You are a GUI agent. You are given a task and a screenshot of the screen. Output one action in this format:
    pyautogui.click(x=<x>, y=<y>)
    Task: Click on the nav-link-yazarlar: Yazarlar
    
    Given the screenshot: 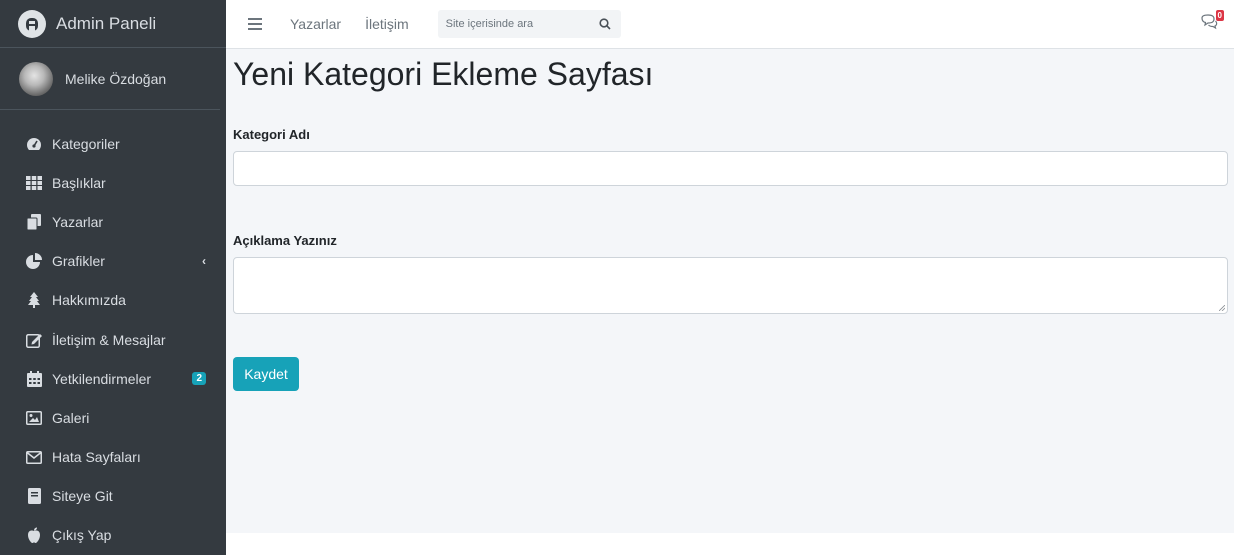 What is the action you would take?
    pyautogui.click(x=315, y=24)
    